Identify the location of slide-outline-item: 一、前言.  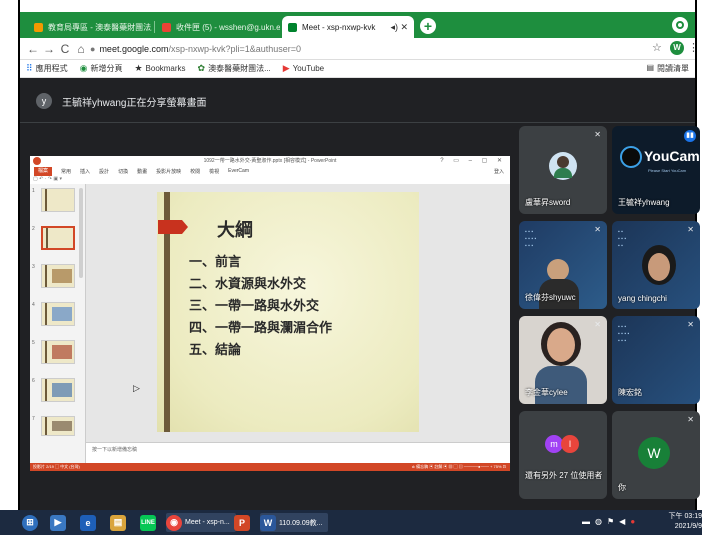
(215, 262).